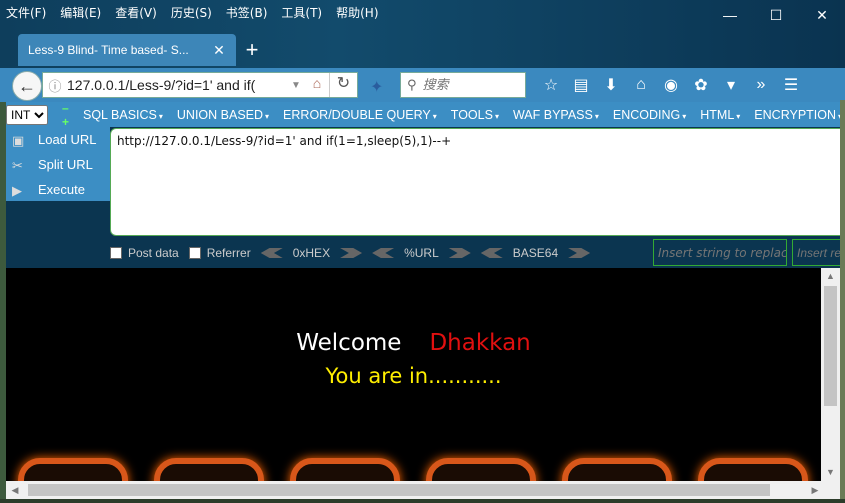 Image resolution: width=845 pixels, height=503 pixels. Describe the element at coordinates (649, 115) in the screenshot. I see `menu-encoding: ENCODING` at that location.